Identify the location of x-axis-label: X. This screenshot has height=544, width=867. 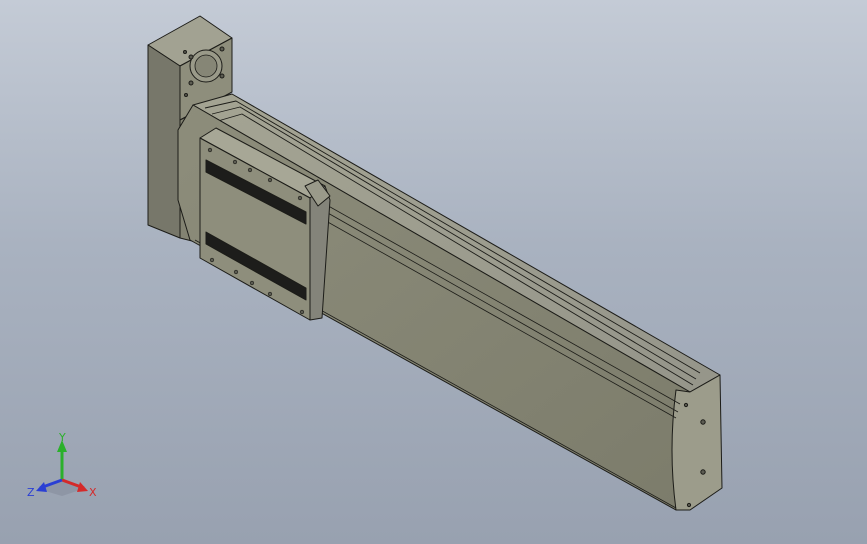
(93, 492).